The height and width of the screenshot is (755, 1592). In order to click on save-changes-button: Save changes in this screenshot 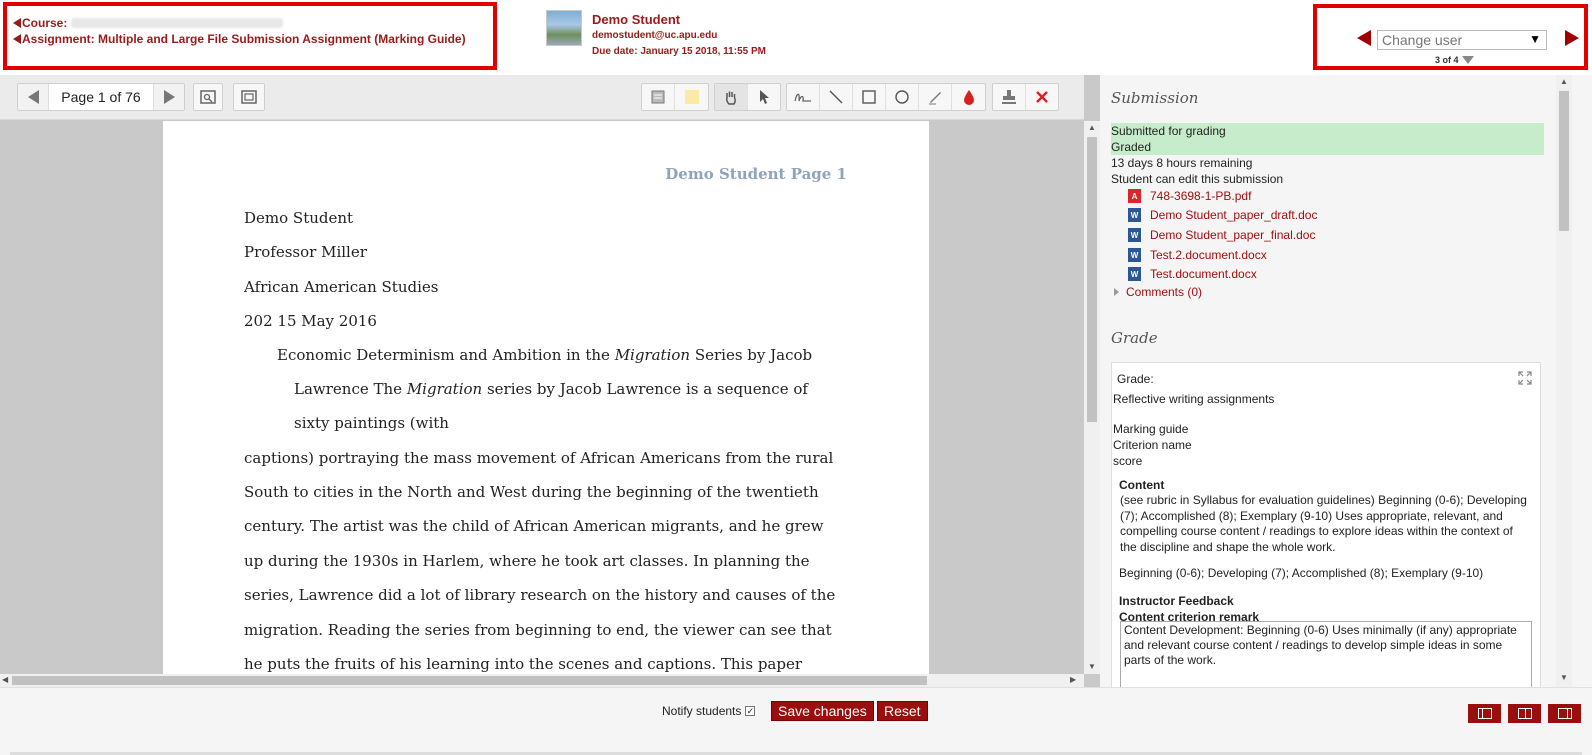, I will do `click(822, 711)`.